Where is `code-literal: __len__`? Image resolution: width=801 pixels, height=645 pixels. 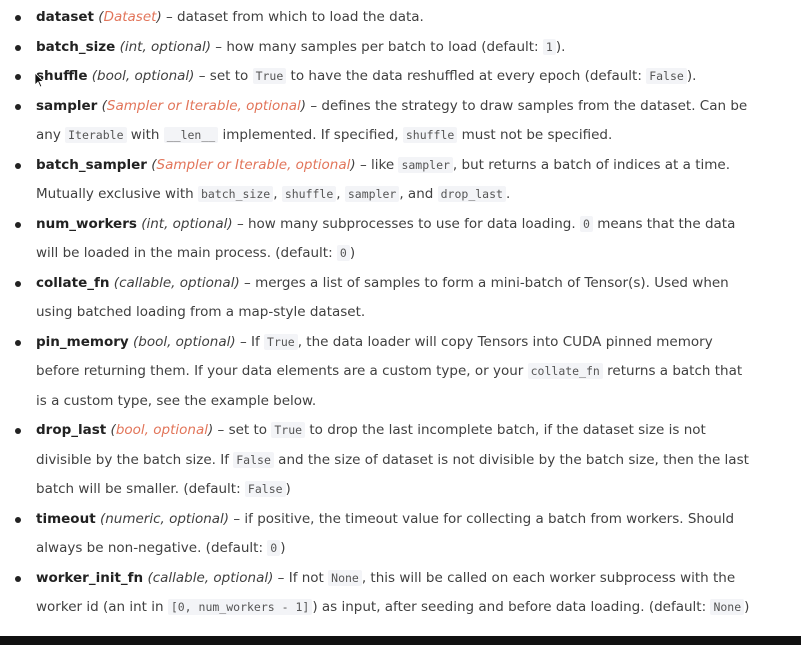
code-literal: __len__ is located at coordinates (191, 135).